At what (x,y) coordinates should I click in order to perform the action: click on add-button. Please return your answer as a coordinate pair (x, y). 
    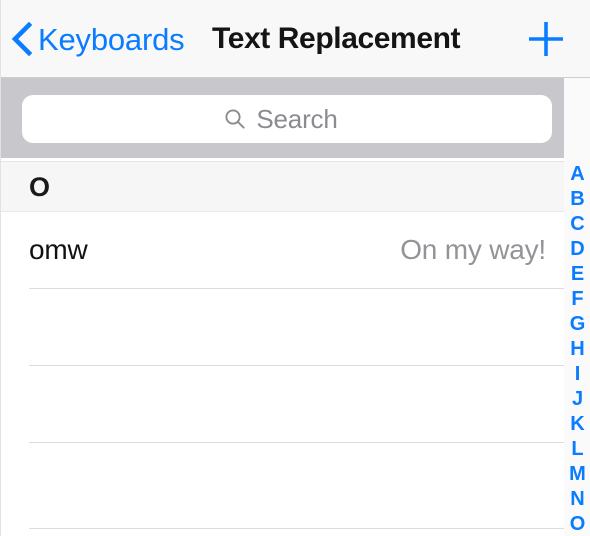
    Looking at the image, I should click on (546, 39).